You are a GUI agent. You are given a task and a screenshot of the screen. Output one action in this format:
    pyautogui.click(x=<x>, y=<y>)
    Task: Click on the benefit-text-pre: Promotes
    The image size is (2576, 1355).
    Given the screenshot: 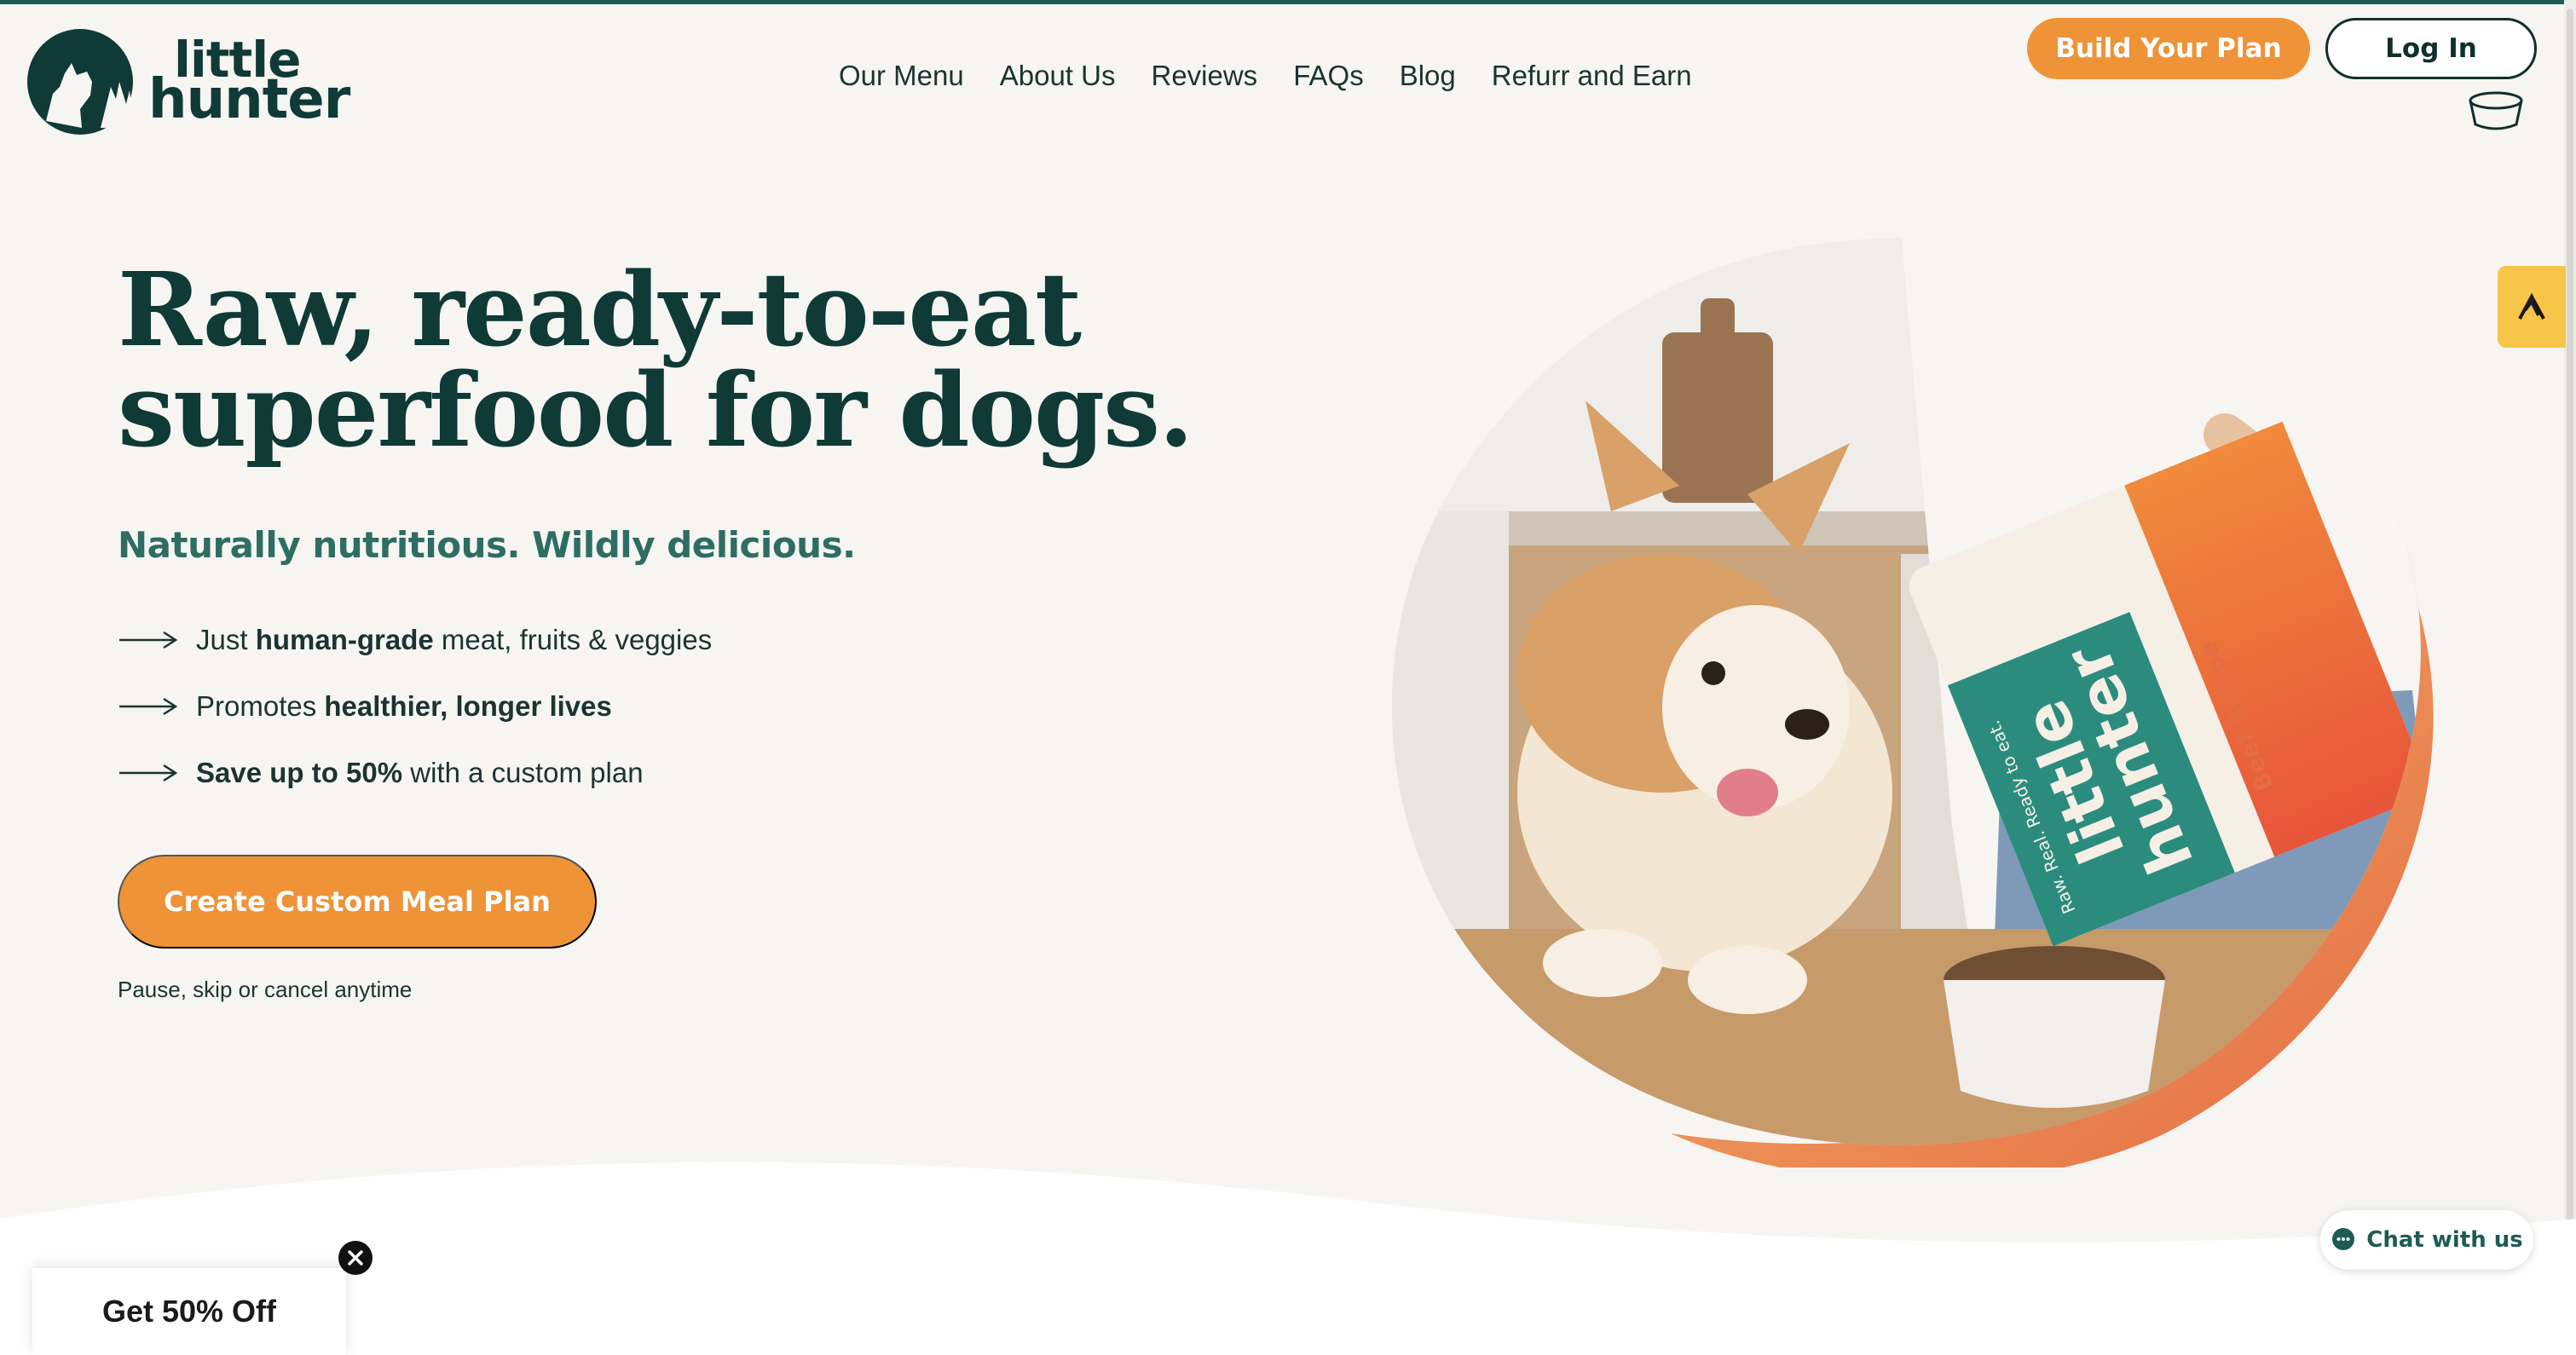 What is the action you would take?
    pyautogui.click(x=260, y=706)
    